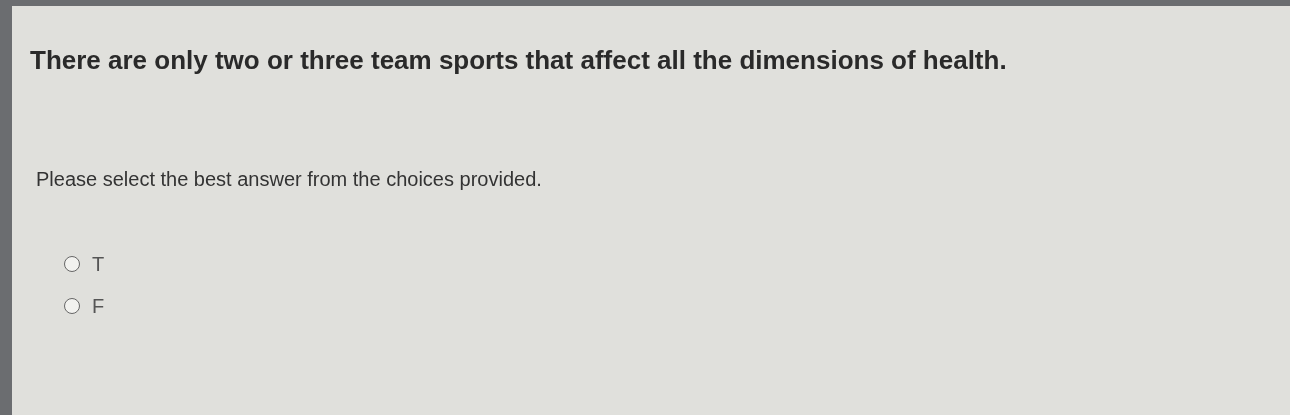  I want to click on question-text: There are only two or three team sports that affect all the dimensions of health., so click(519, 60).